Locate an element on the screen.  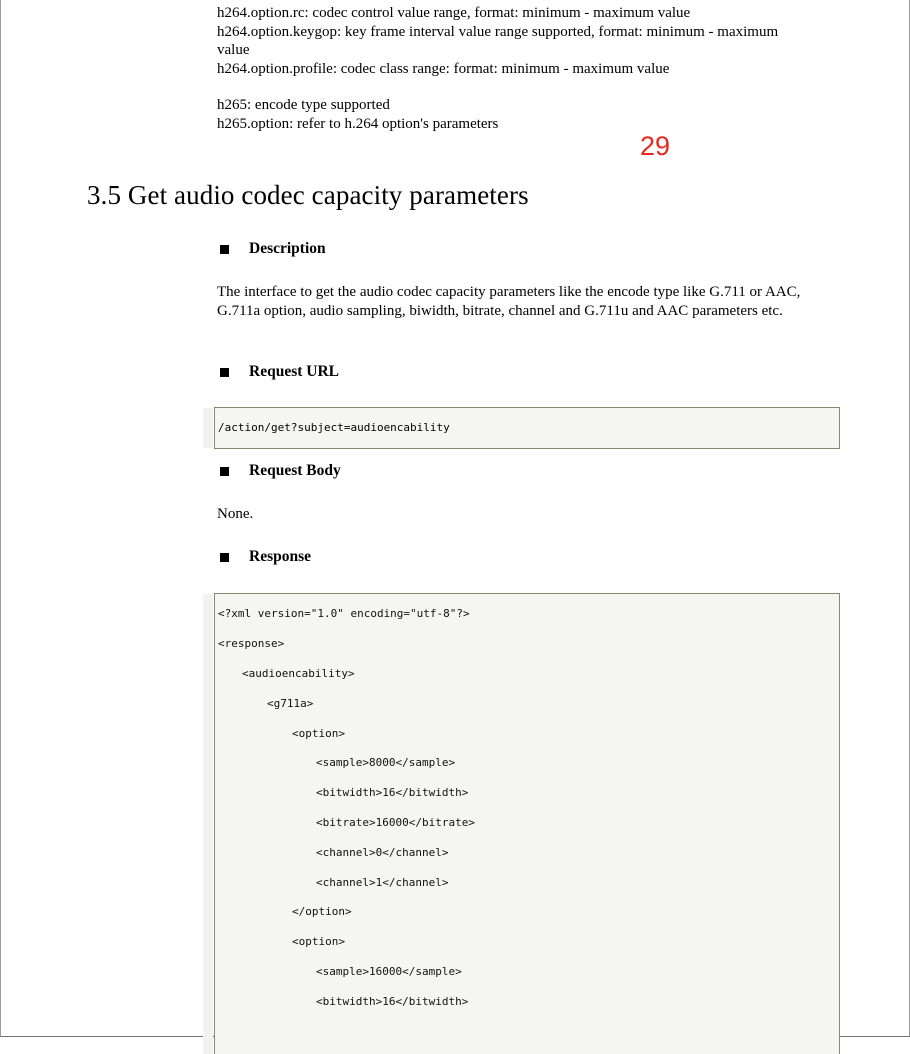
heading-label: Request URL is located at coordinates (294, 371).